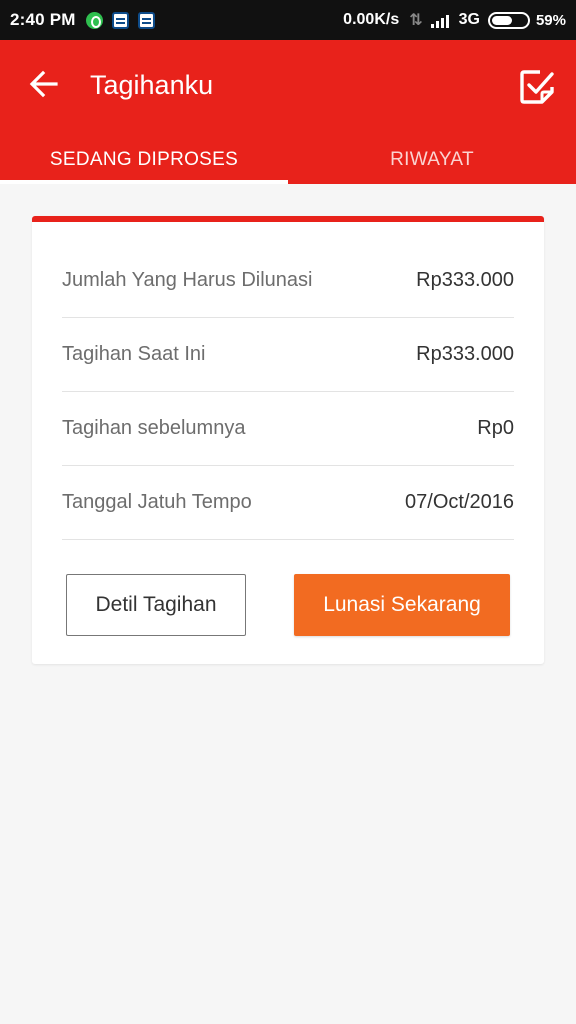  I want to click on tab-bar: SEDANG DIPROSES RIWAYAT, so click(288, 160).